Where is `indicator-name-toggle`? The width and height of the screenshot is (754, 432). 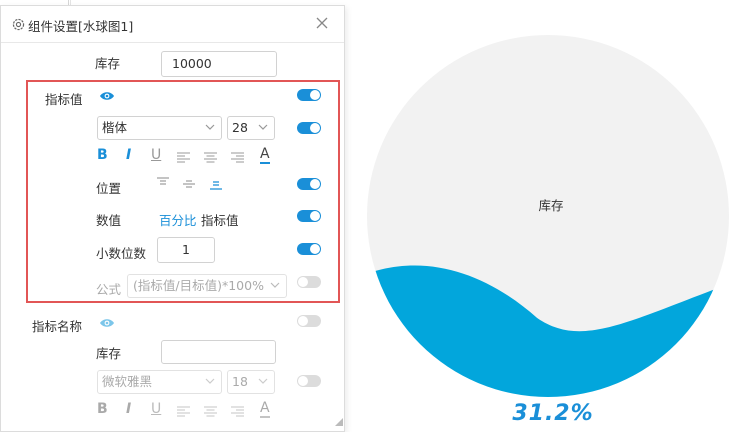
indicator-name-toggle is located at coordinates (309, 321).